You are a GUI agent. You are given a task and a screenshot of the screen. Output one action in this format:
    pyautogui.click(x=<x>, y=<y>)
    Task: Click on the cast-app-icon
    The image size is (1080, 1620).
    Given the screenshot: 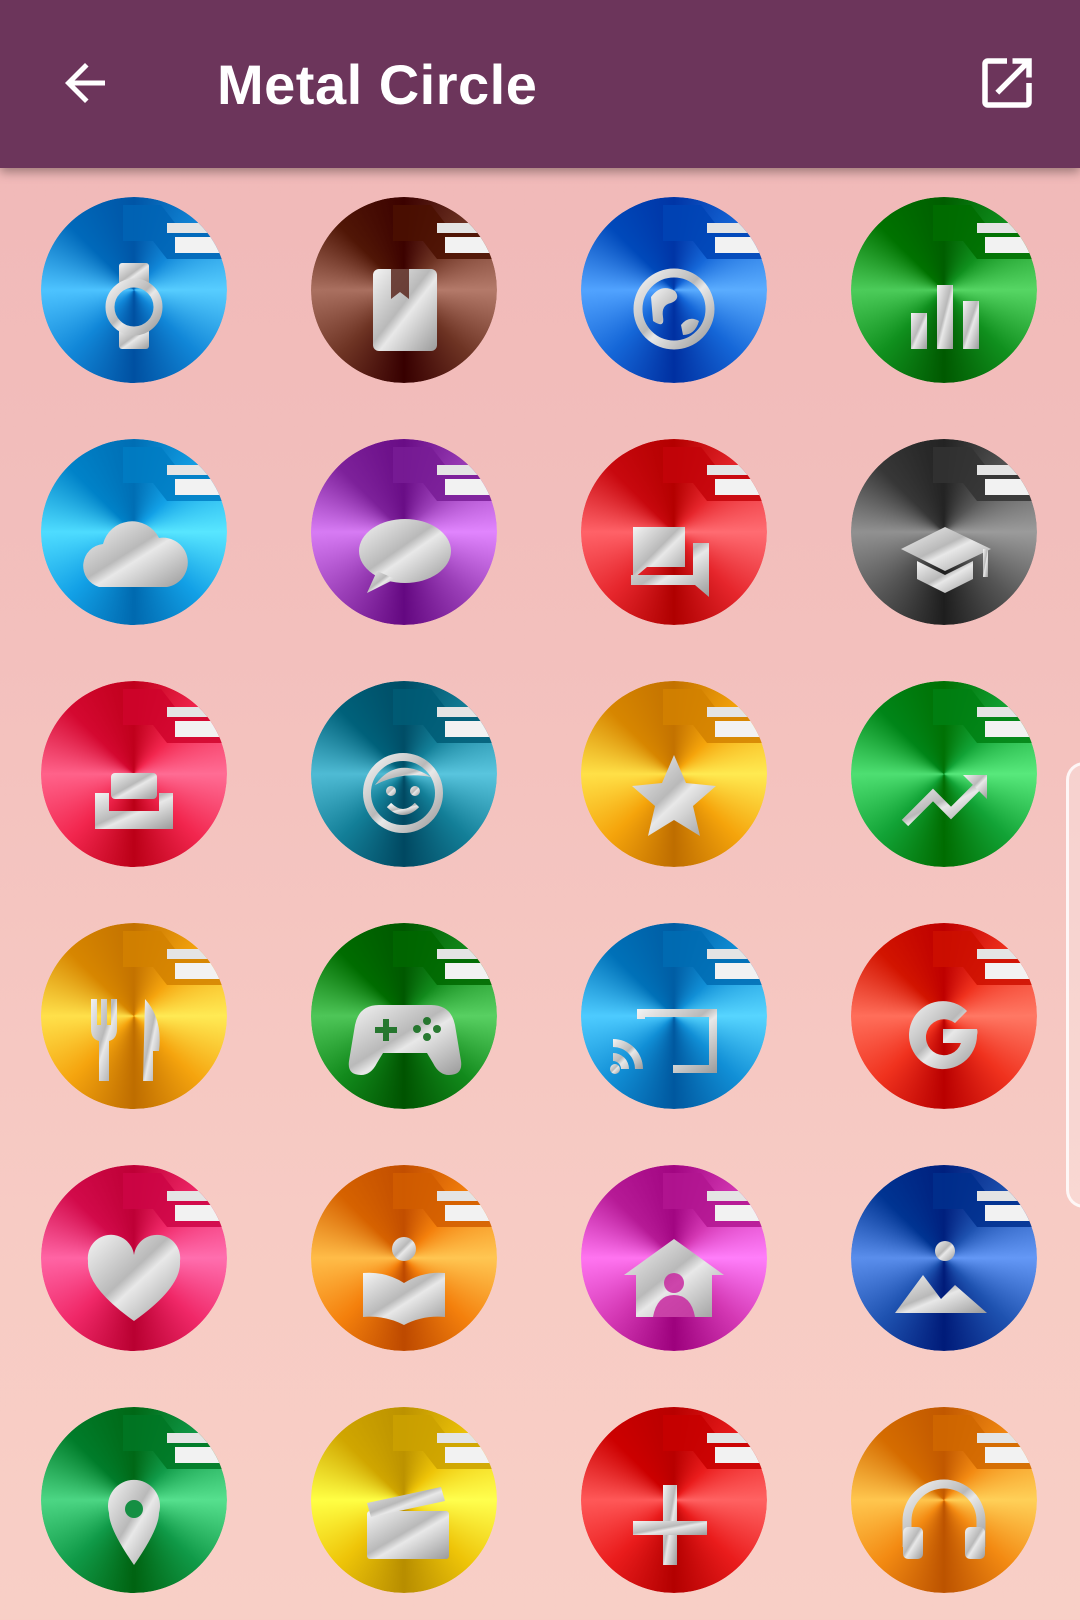 What is the action you would take?
    pyautogui.click(x=674, y=1016)
    